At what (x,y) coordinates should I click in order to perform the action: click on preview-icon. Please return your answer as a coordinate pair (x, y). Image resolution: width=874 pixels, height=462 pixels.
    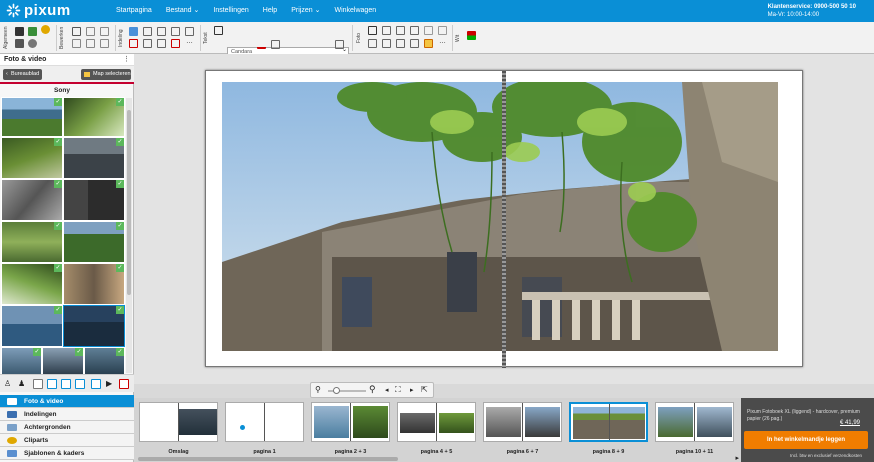
    Looking at the image, I should click on (19, 43).